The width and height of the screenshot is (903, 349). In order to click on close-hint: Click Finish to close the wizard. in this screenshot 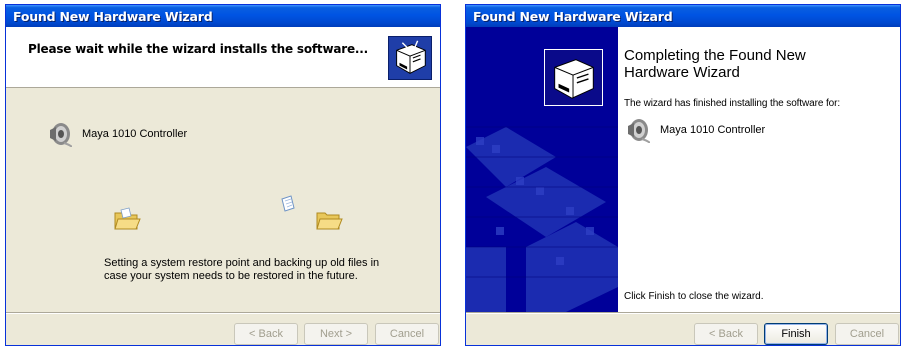, I will do `click(694, 296)`.